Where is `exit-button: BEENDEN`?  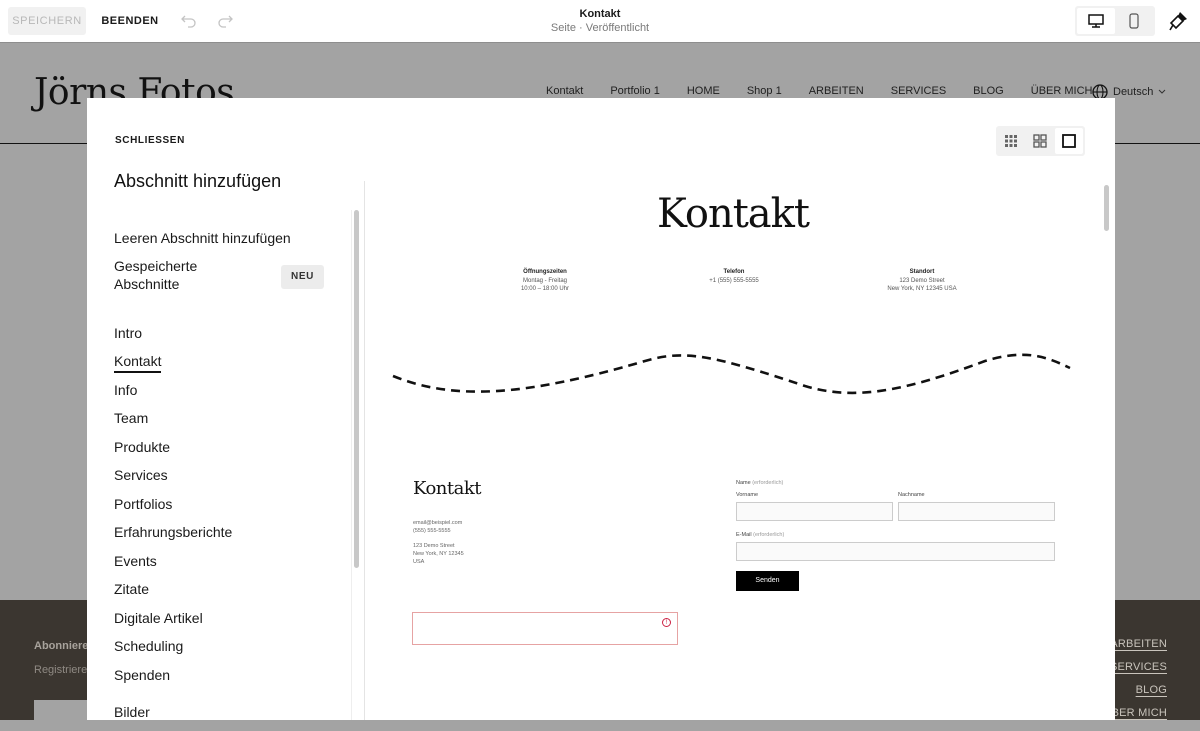 exit-button: BEENDEN is located at coordinates (130, 21).